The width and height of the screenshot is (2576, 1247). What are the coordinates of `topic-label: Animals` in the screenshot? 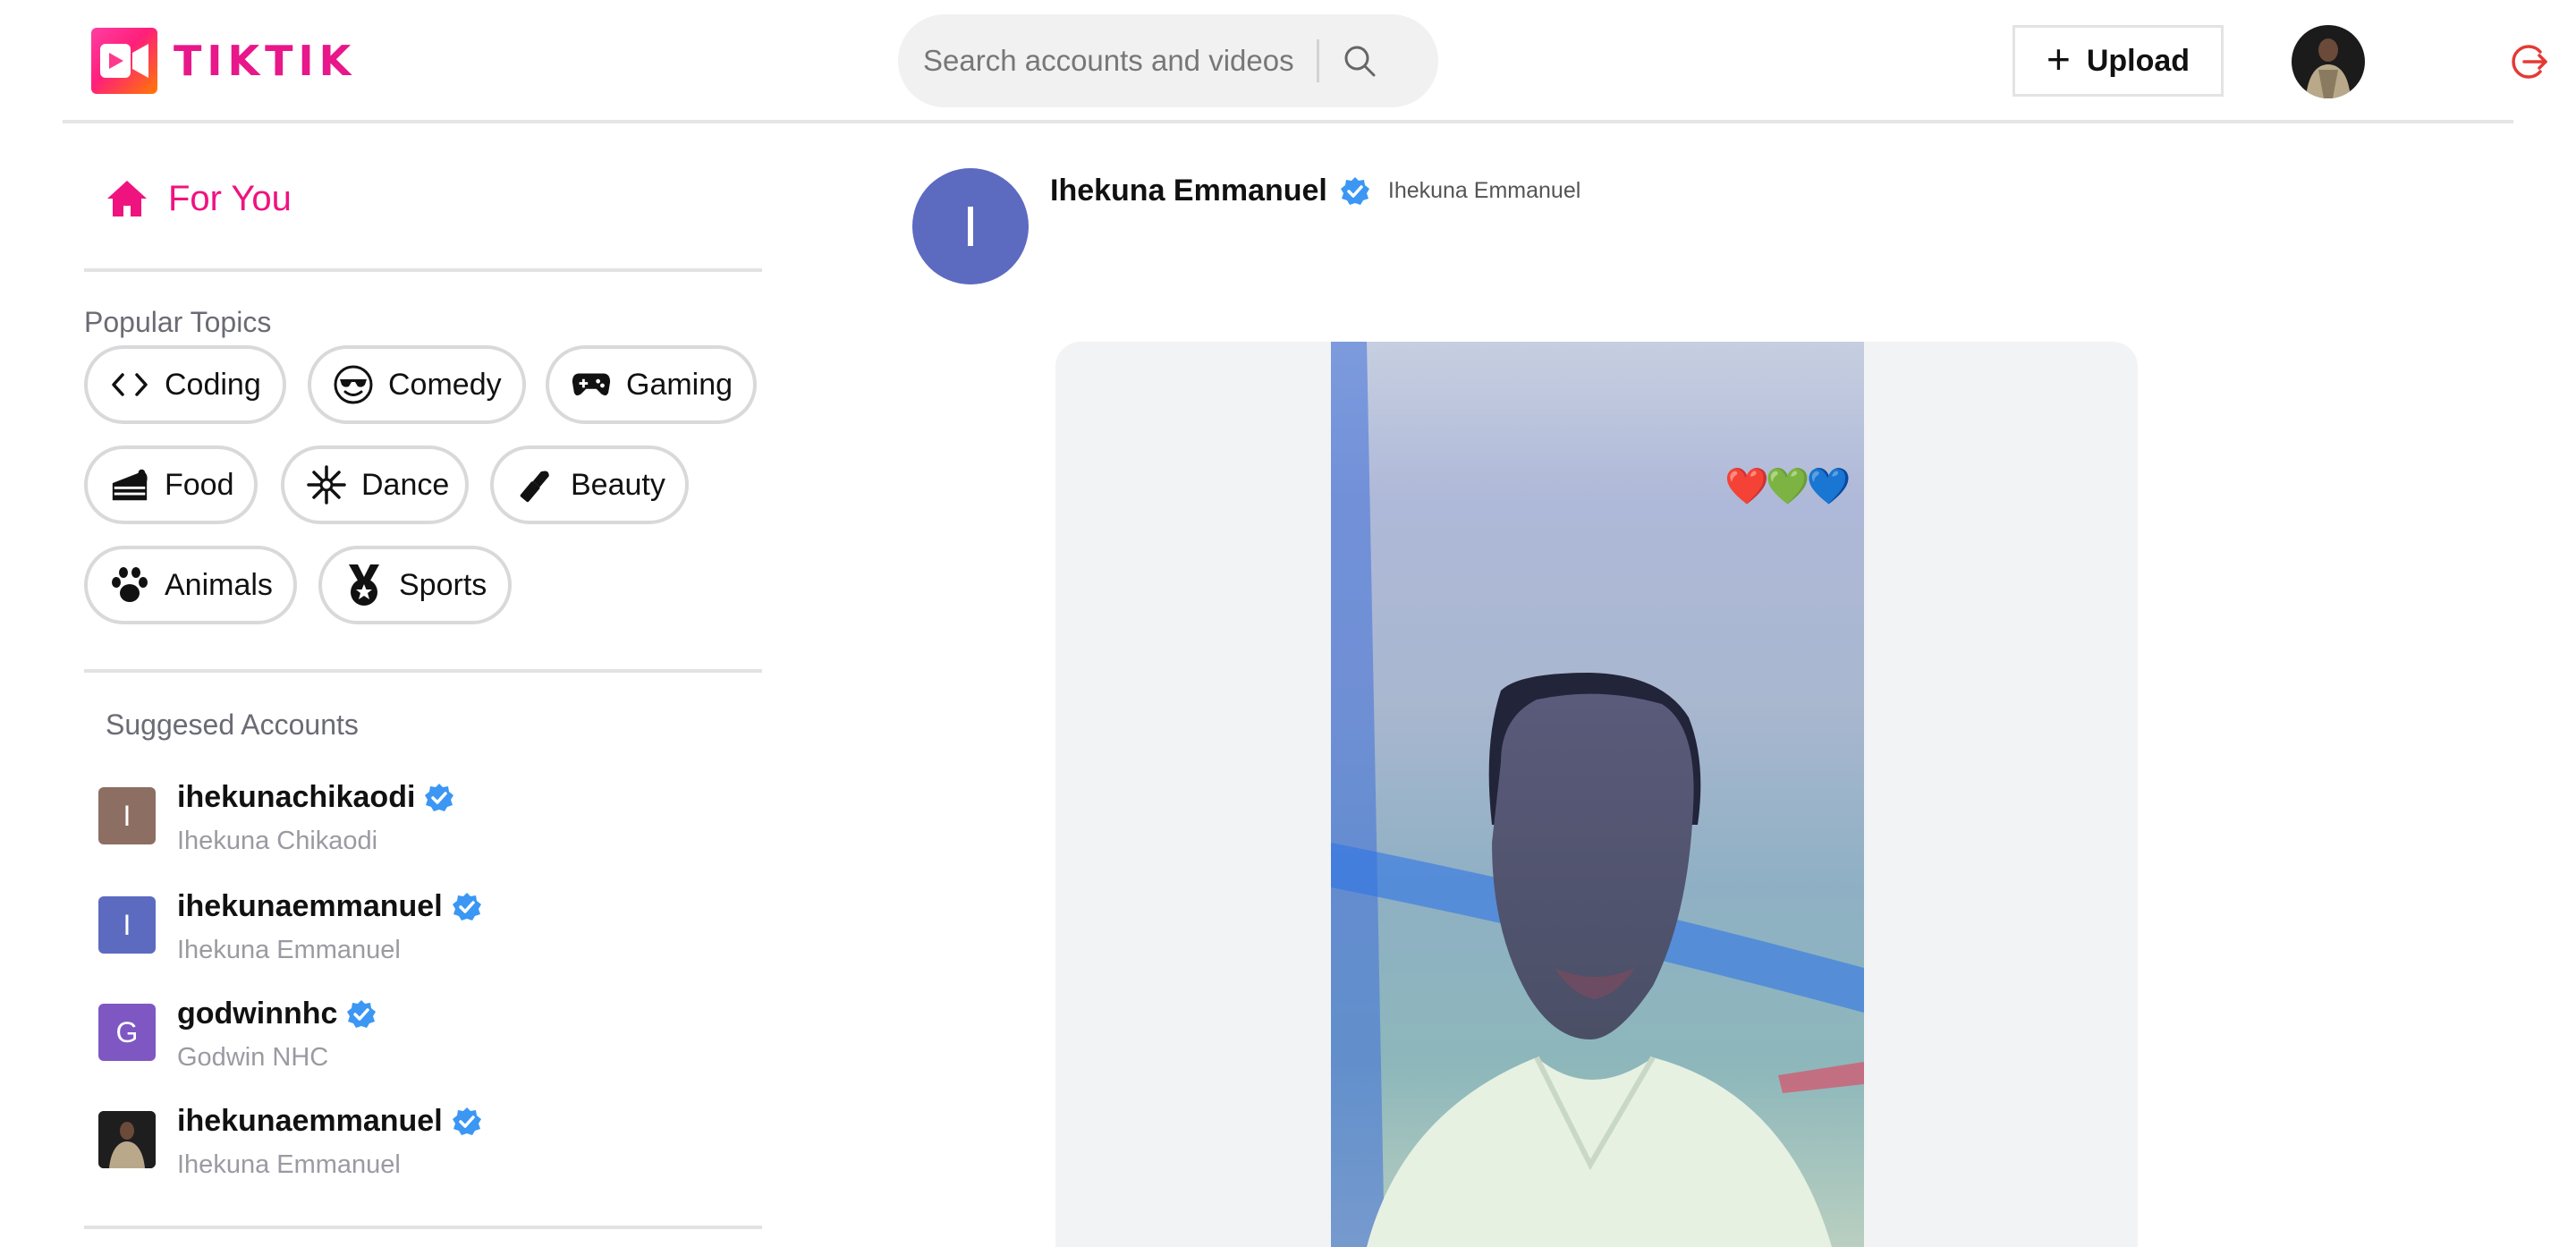 It's located at (219, 584).